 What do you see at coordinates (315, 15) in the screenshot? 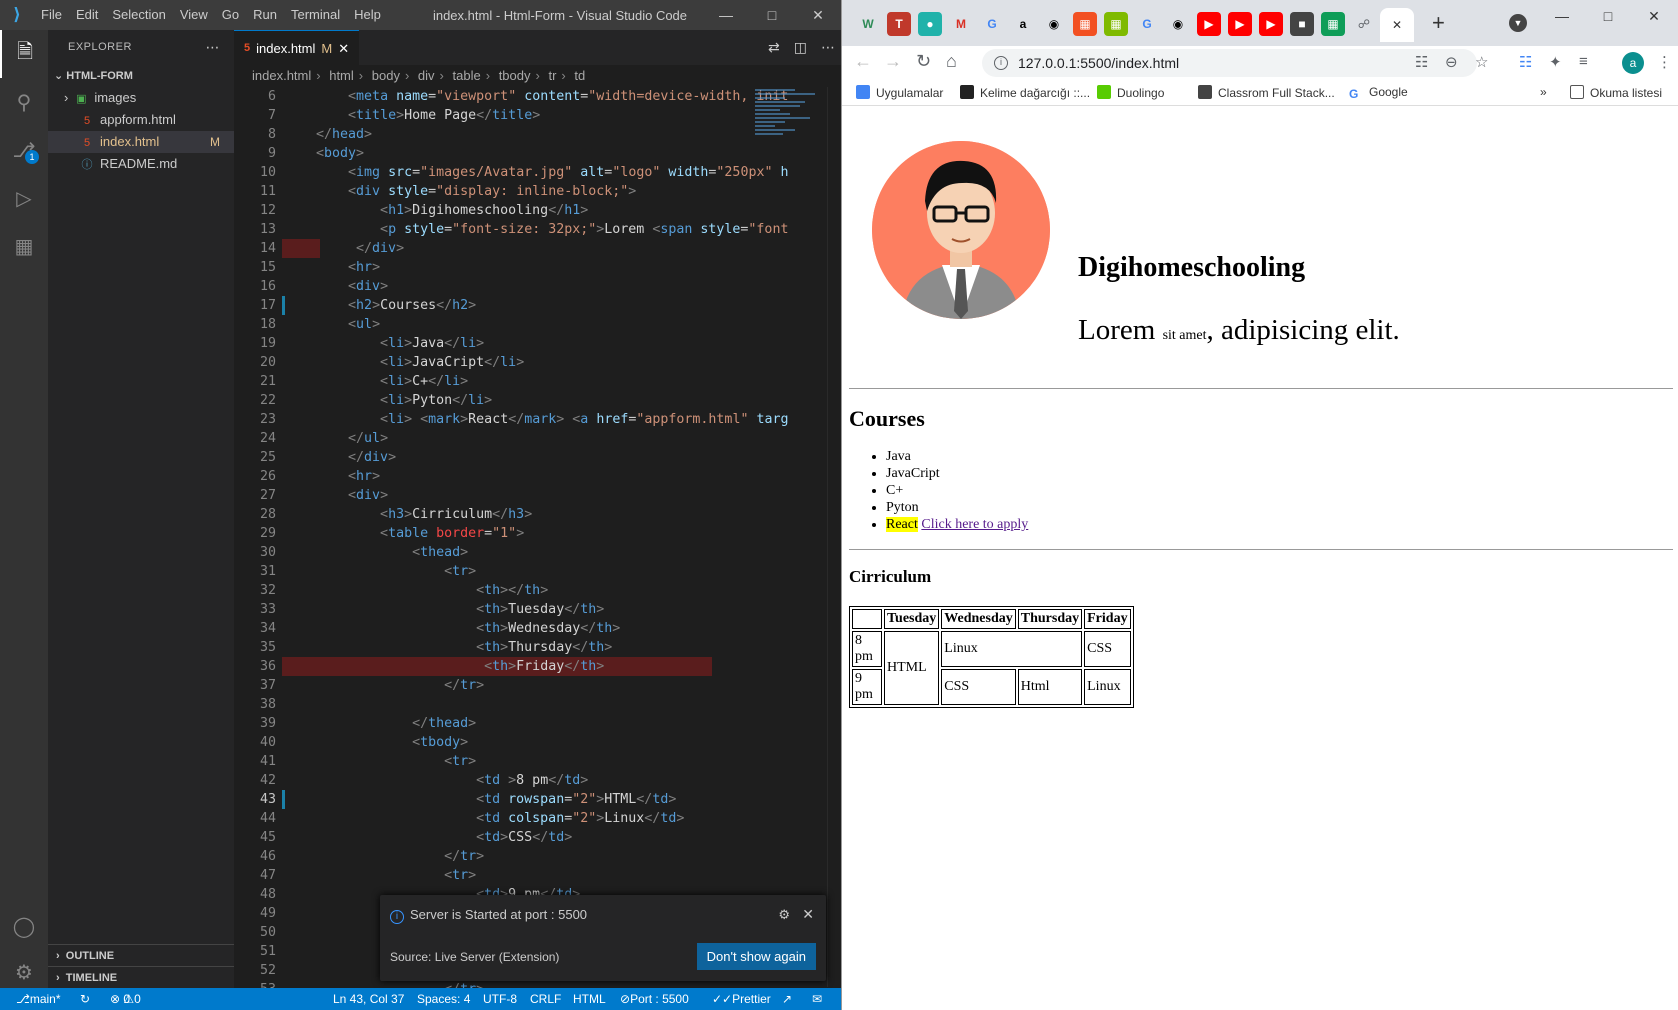
I see `menu-terminal: Terminal` at bounding box center [315, 15].